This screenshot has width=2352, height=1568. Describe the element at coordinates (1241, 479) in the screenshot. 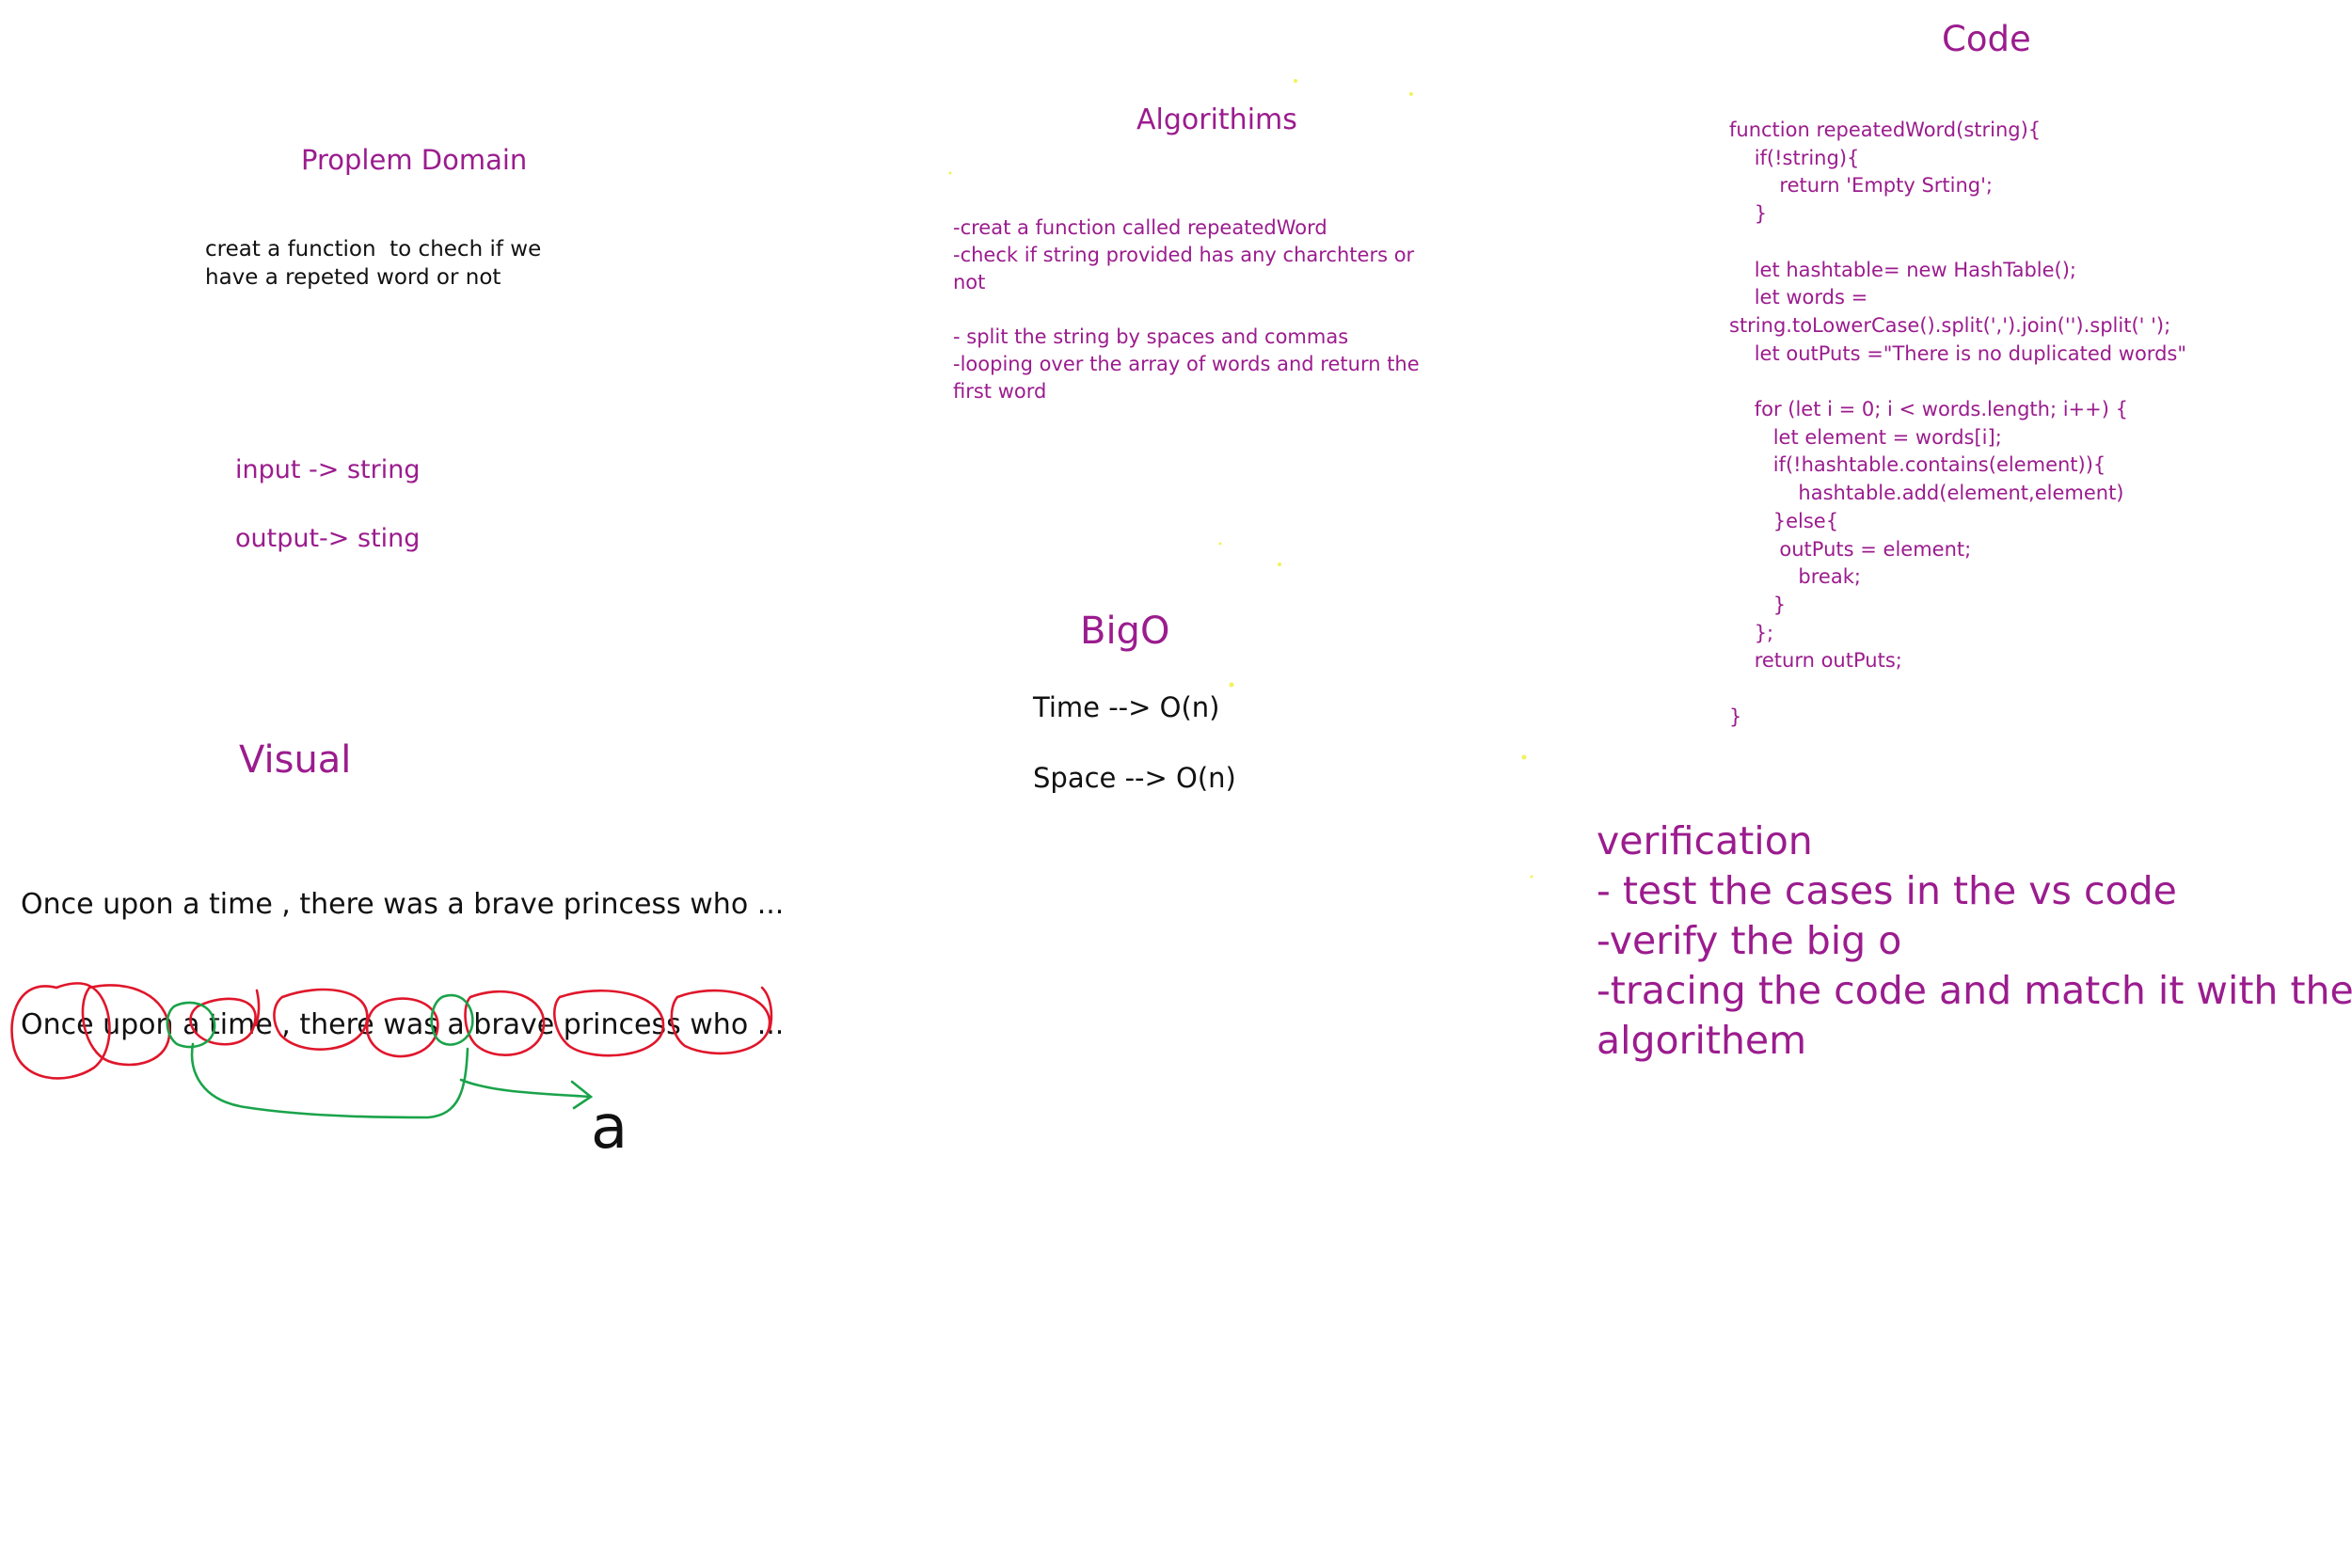

I see `ink-specks` at that location.